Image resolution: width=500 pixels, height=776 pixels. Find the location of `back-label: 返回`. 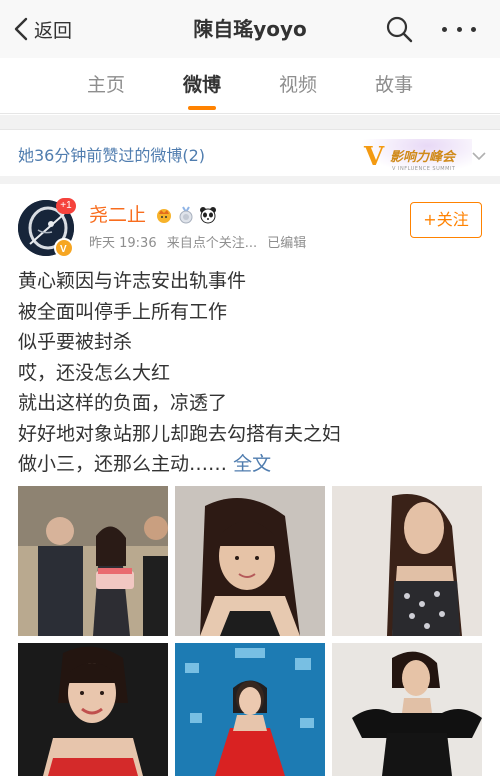

back-label: 返回 is located at coordinates (53, 30).